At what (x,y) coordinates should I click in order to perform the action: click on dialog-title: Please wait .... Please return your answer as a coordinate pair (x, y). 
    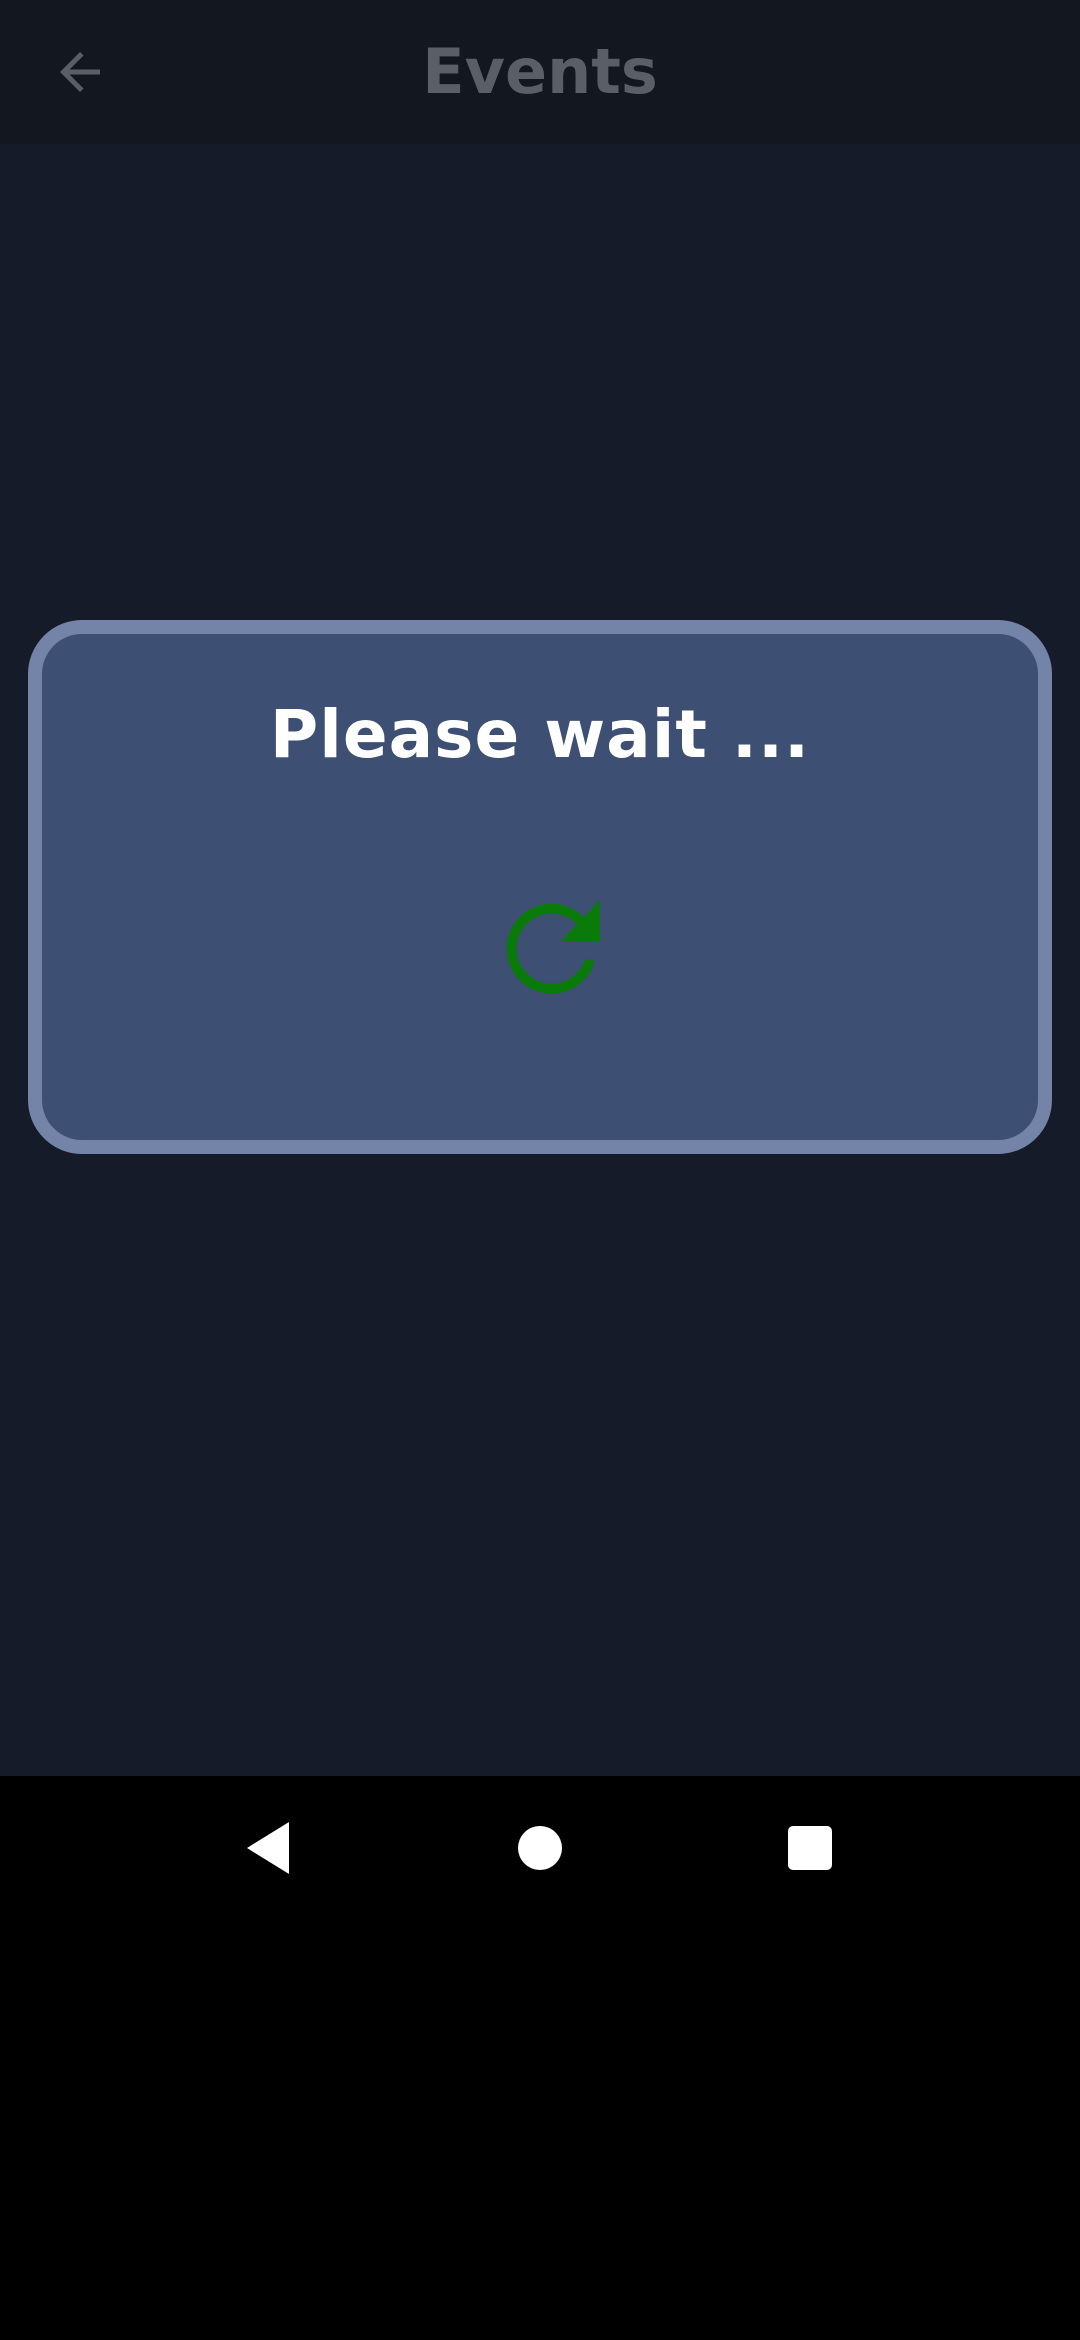
    Looking at the image, I should click on (540, 734).